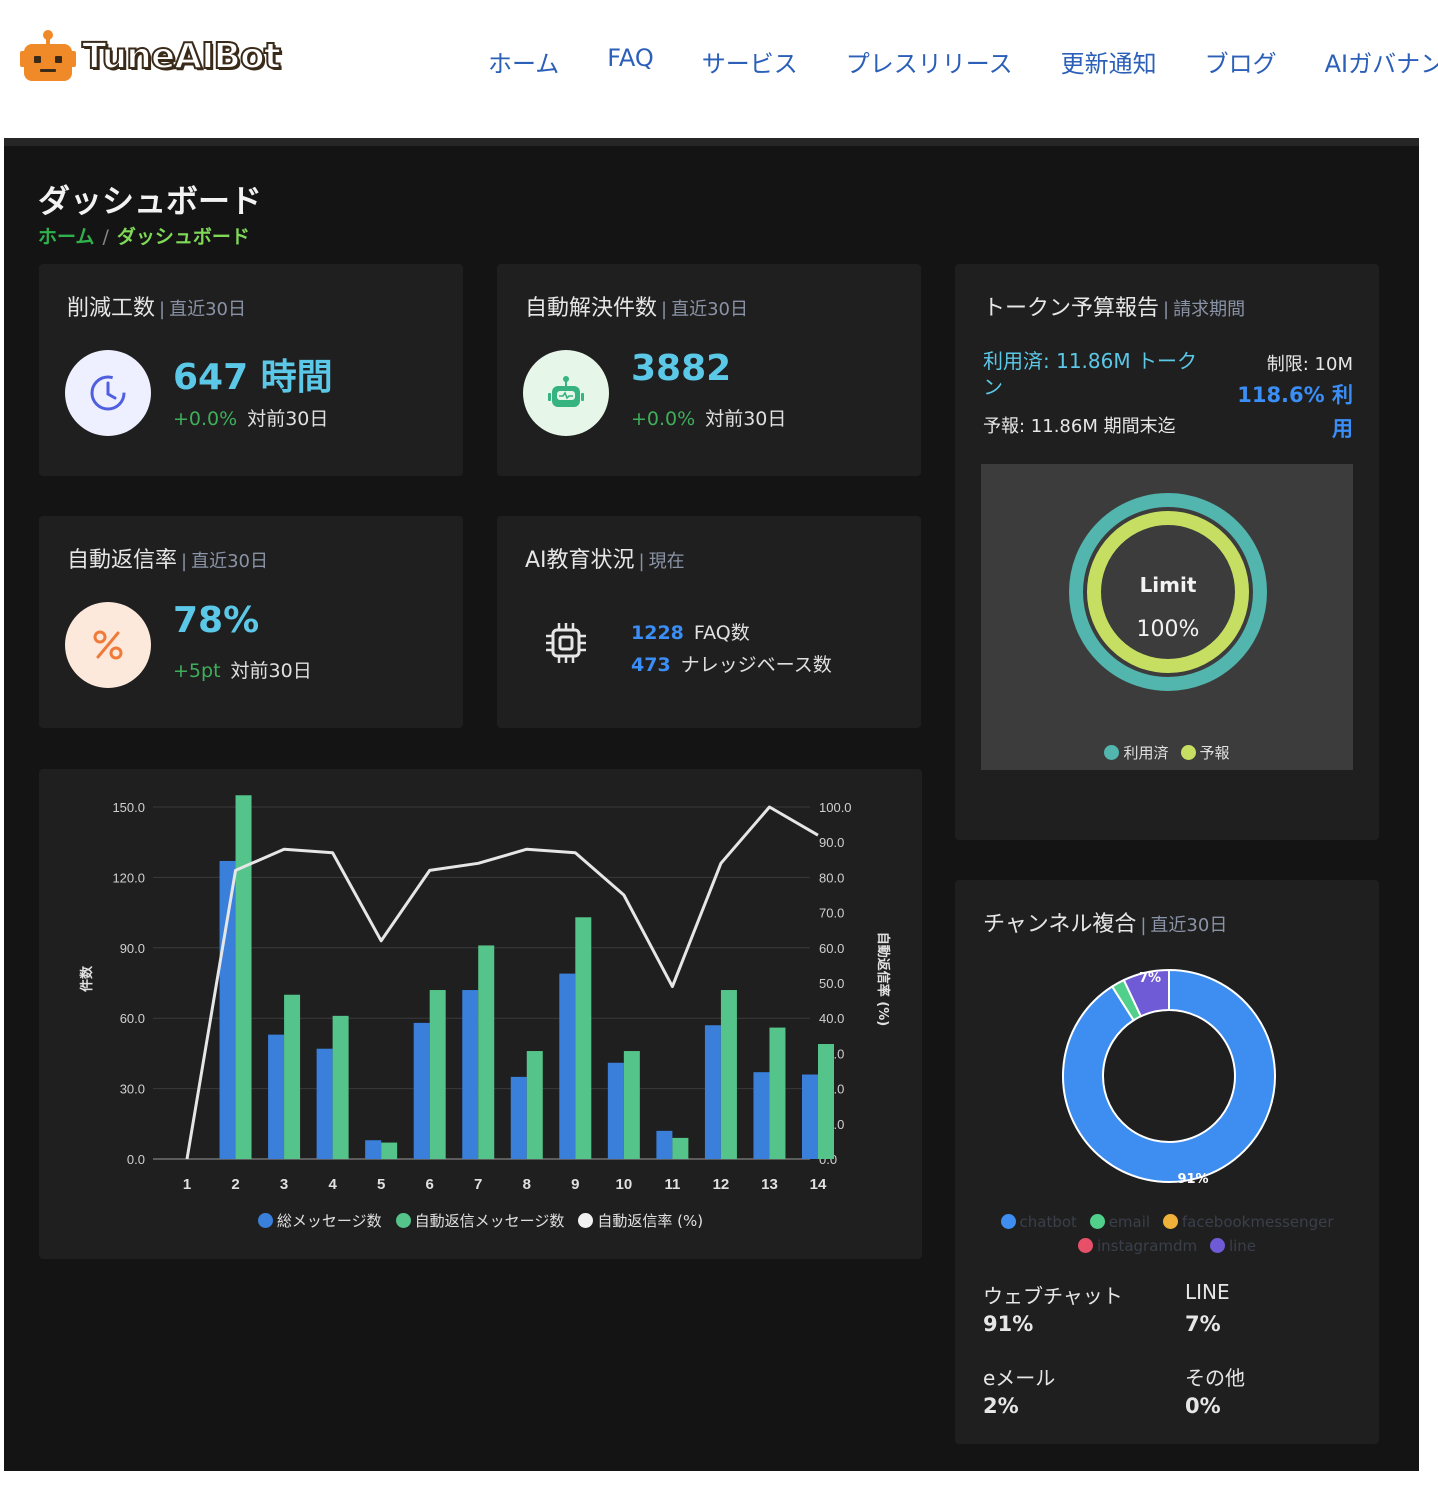 This screenshot has height=1492, width=1438. What do you see at coordinates (1137, 1246) in the screenshot?
I see `legend-instagramdm: instagramdm` at bounding box center [1137, 1246].